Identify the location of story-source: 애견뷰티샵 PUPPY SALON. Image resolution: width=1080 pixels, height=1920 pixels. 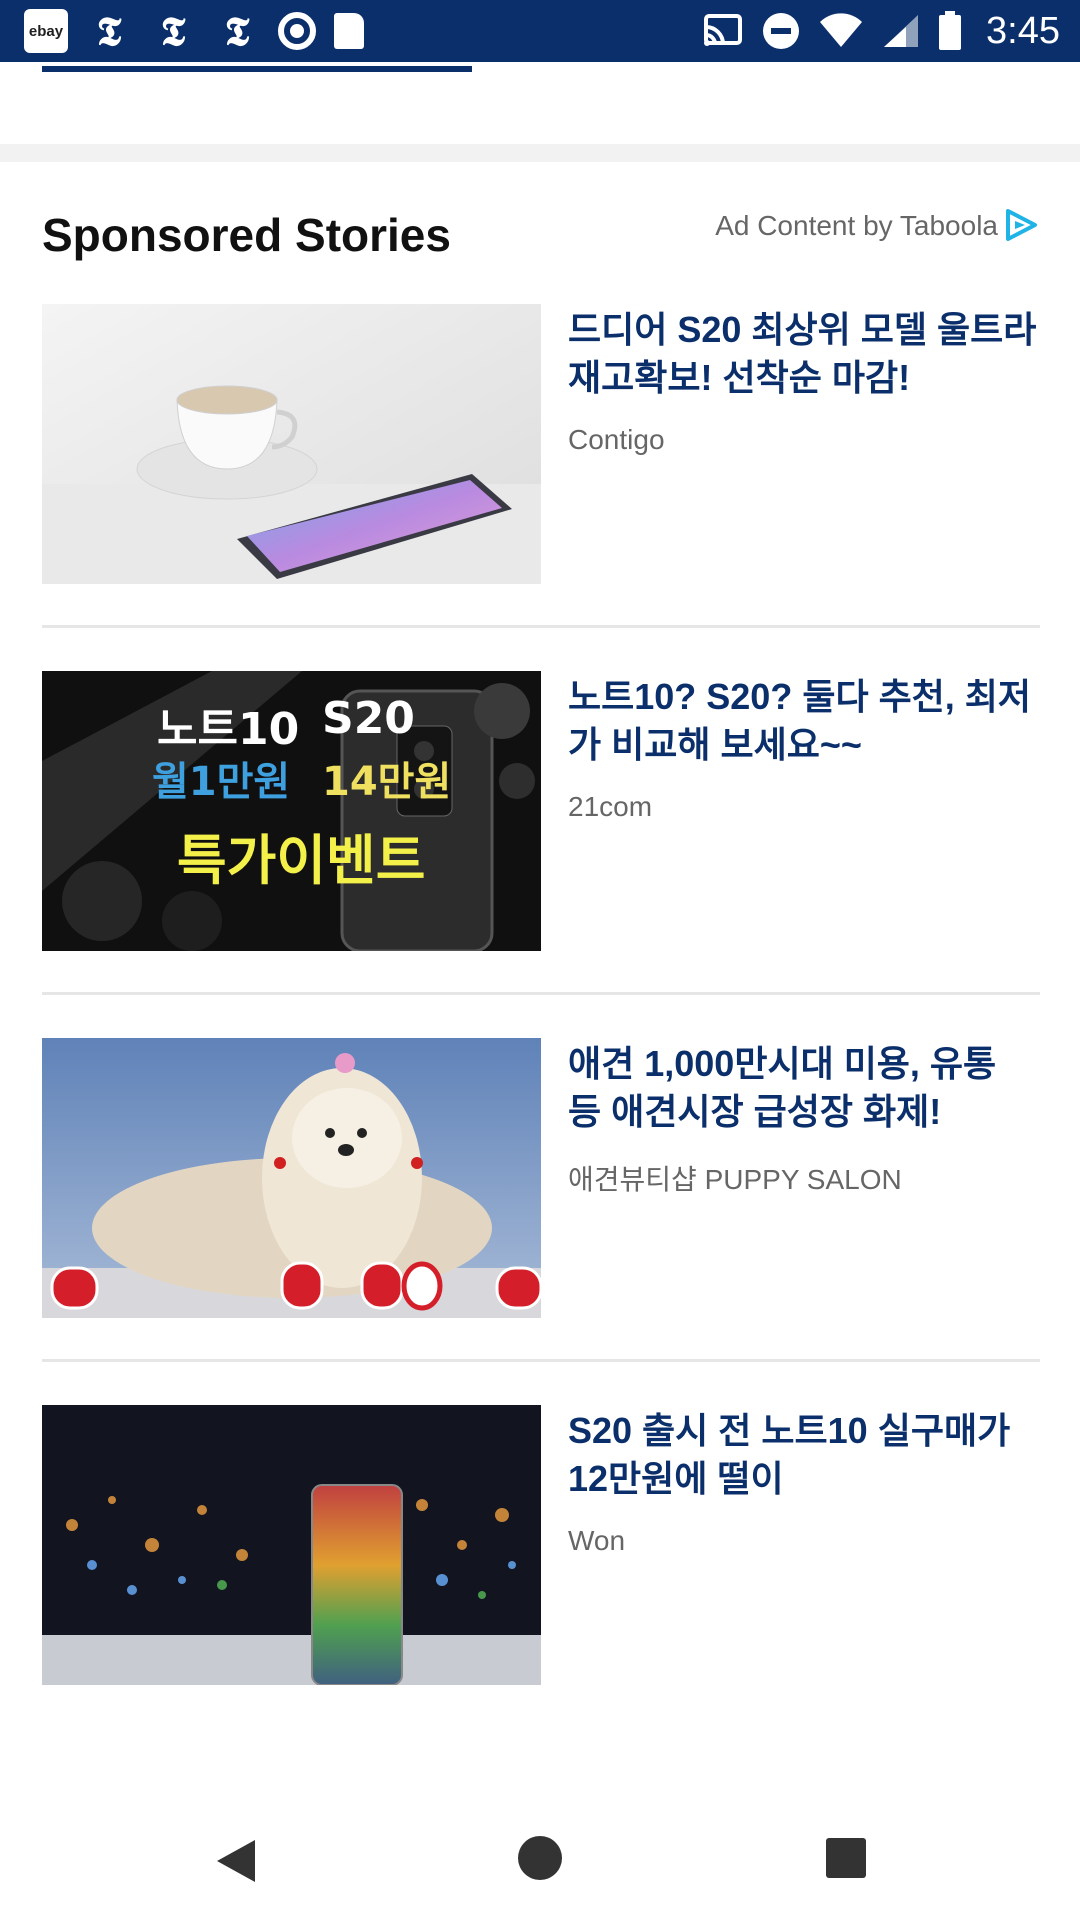
(735, 1179).